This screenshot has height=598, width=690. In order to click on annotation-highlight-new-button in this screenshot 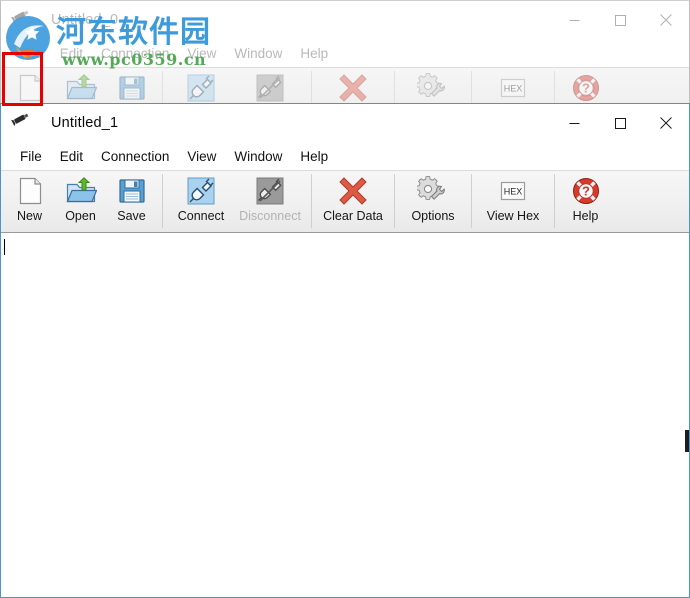, I will do `click(22, 79)`.